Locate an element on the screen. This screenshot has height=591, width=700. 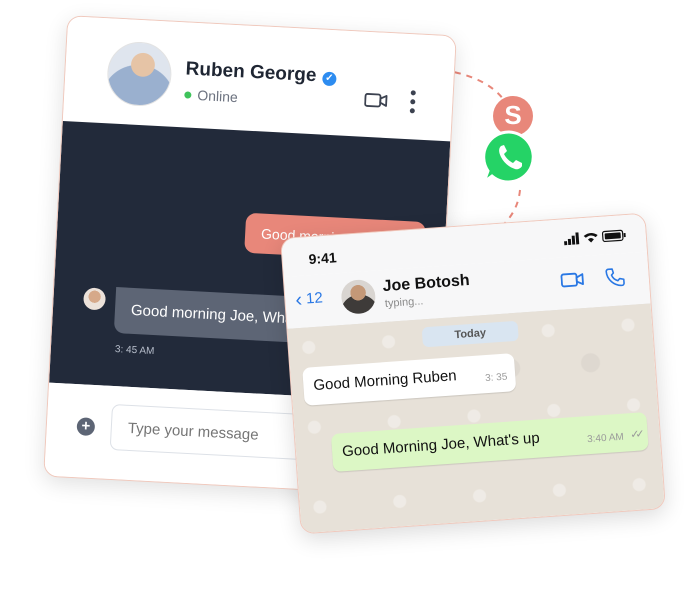
contact-name: Ruben George ✓ is located at coordinates (261, 73).